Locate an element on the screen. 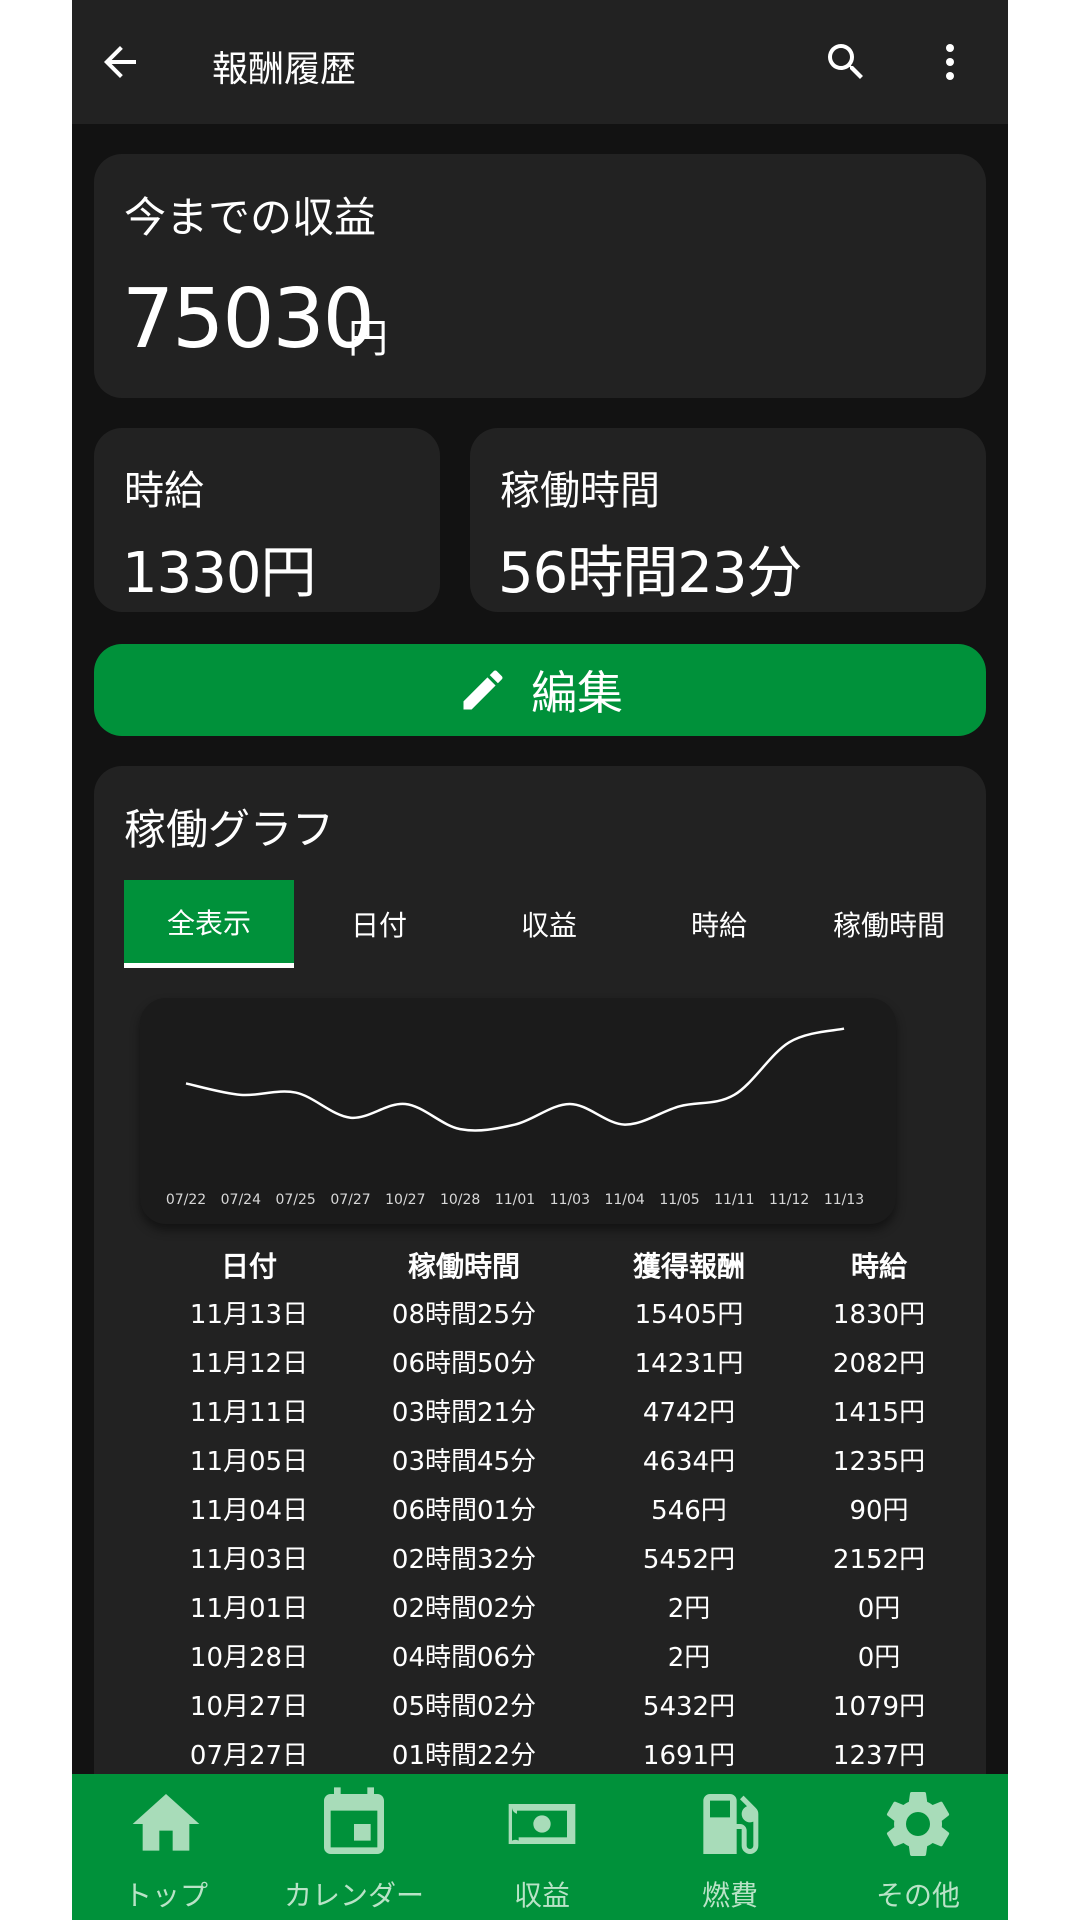  table-header-row: 日付 稼働時間 獲得報酬 時給 is located at coordinates (540, 1266).